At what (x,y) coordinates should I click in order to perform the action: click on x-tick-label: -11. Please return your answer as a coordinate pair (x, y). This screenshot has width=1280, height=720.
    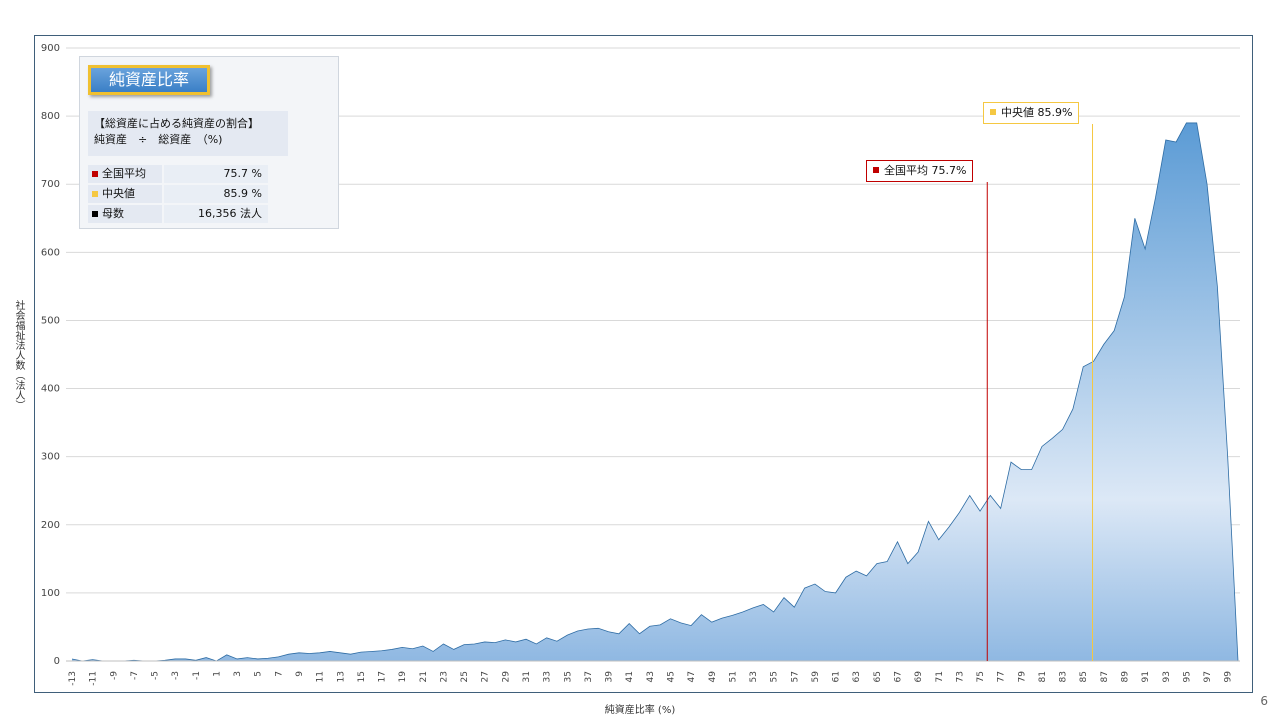
    Looking at the image, I should click on (94, 678).